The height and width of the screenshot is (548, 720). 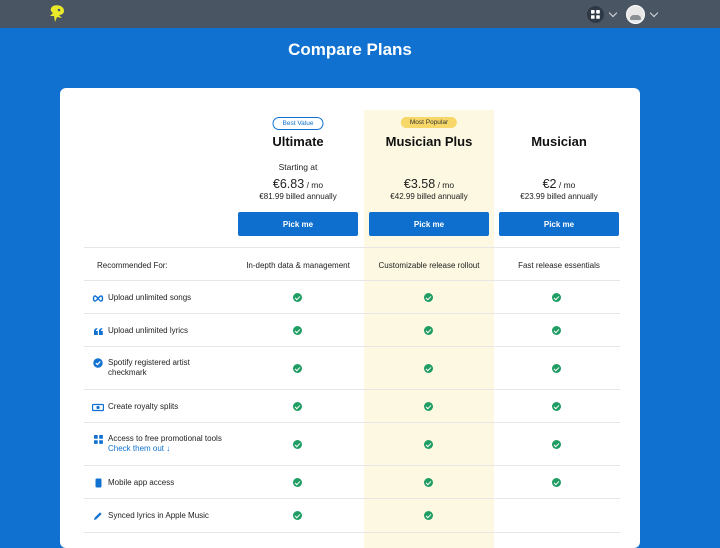 What do you see at coordinates (549, 184) in the screenshot?
I see `price-amount: €2` at bounding box center [549, 184].